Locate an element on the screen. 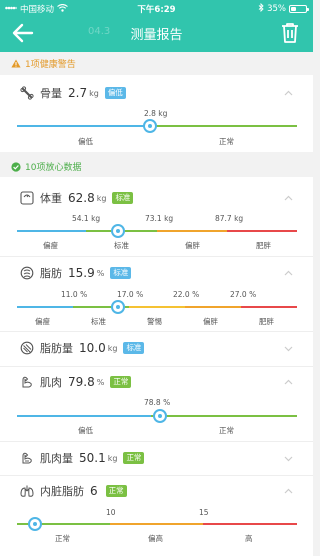  bone-seg-low is located at coordinates (83, 126).